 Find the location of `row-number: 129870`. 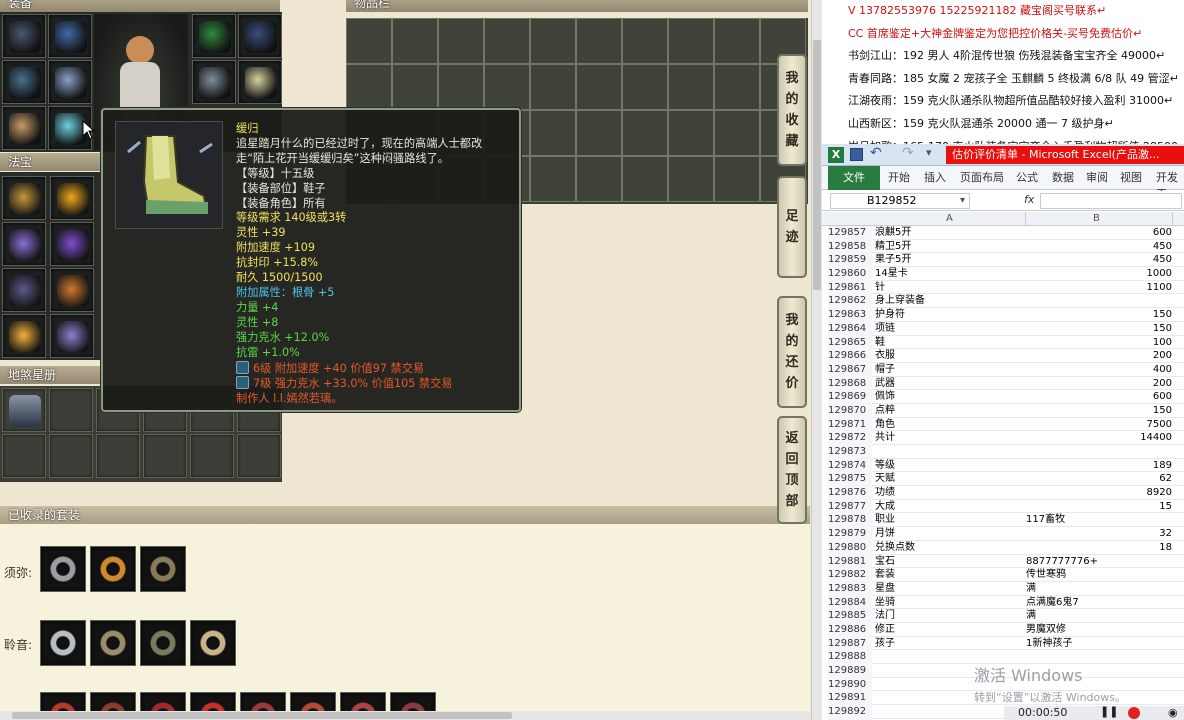

row-number: 129870 is located at coordinates (850, 410).